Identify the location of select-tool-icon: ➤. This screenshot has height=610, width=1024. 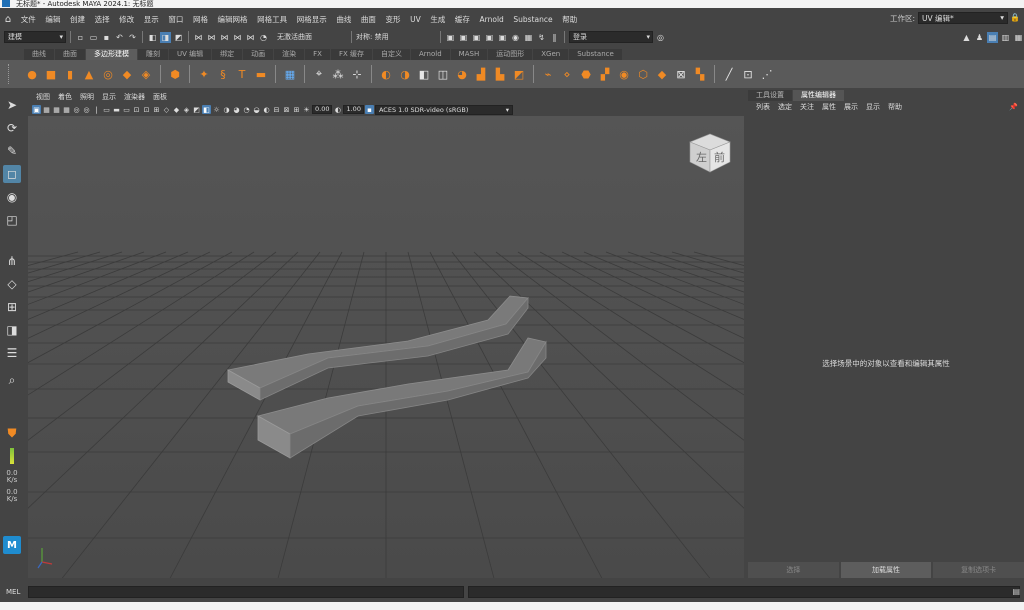
(12, 105).